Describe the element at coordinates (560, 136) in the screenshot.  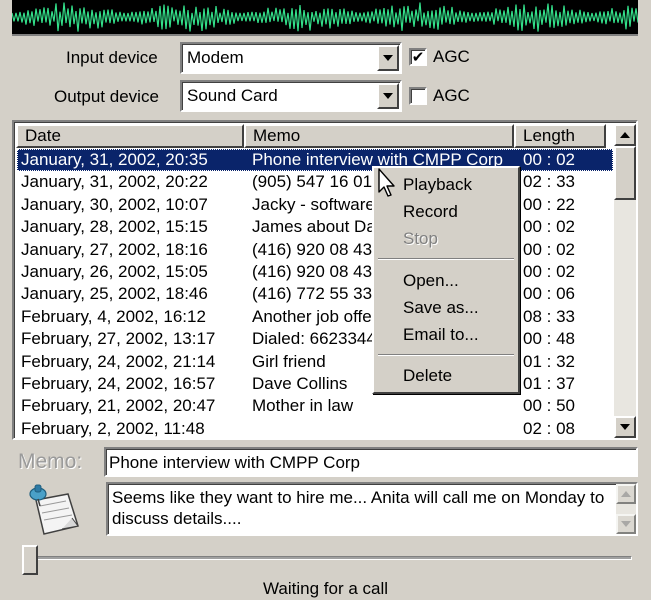
I see `column-header-length: Length` at that location.